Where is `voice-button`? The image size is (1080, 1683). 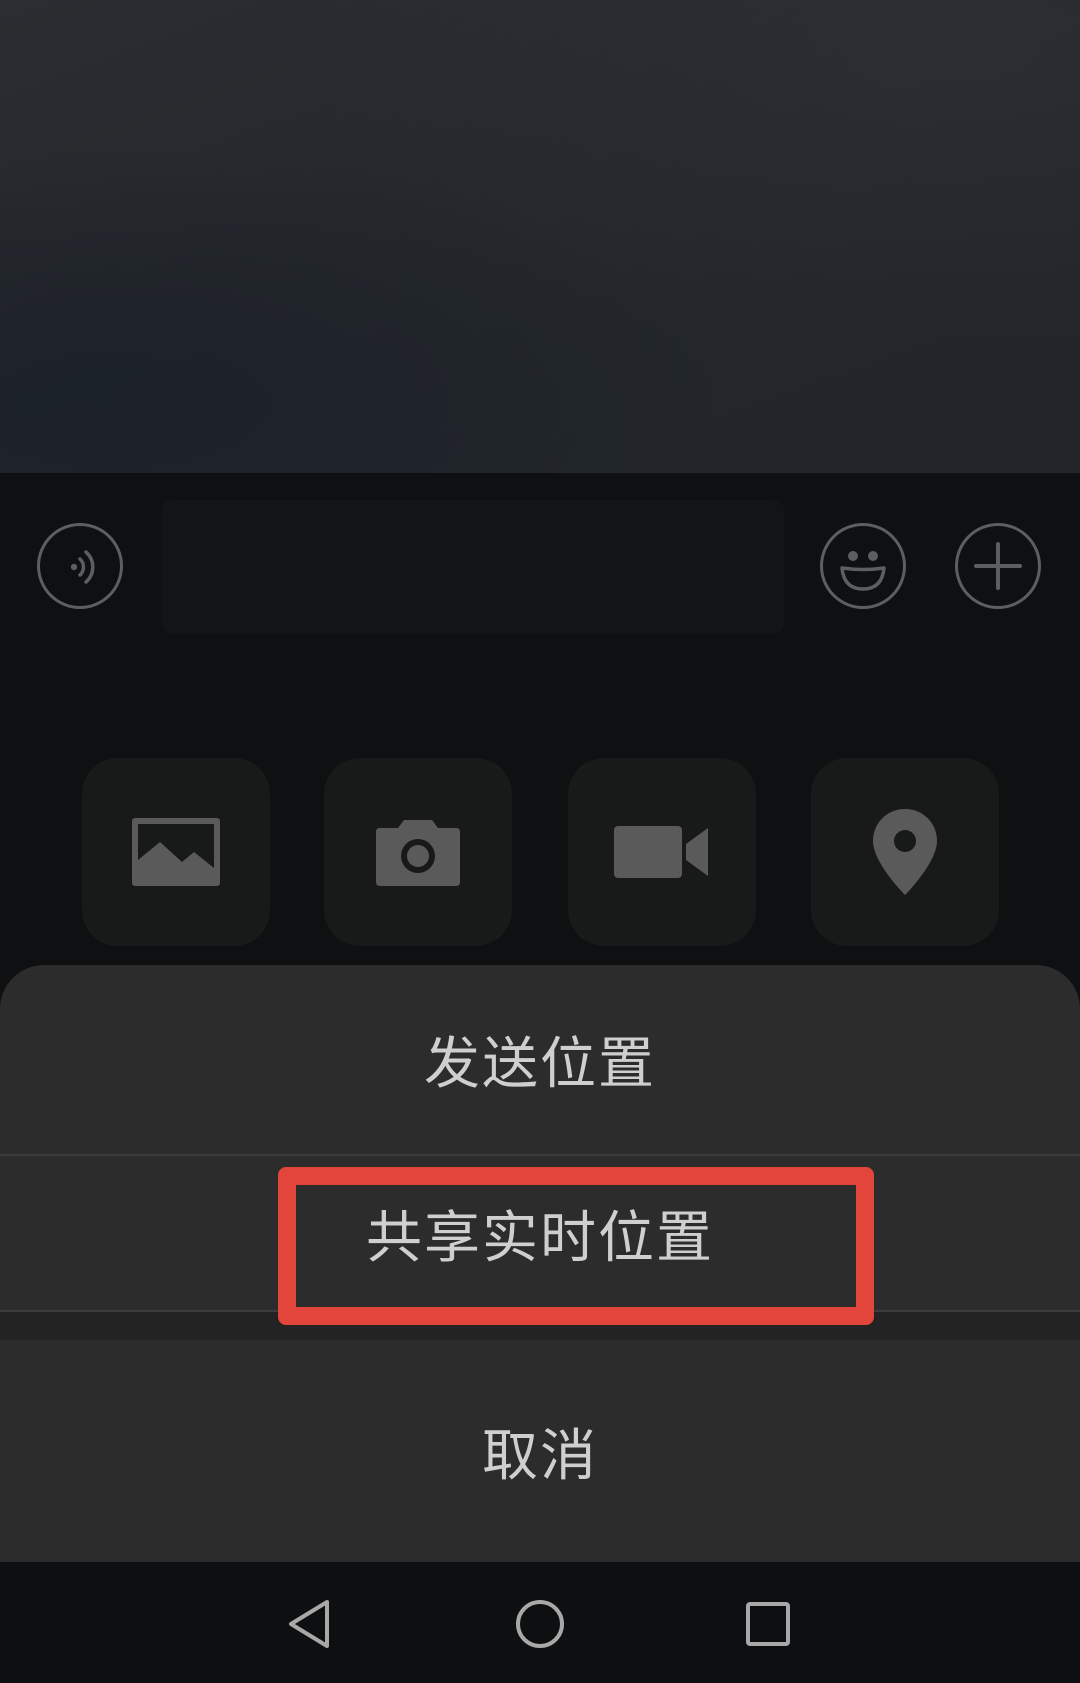
voice-button is located at coordinates (80, 566).